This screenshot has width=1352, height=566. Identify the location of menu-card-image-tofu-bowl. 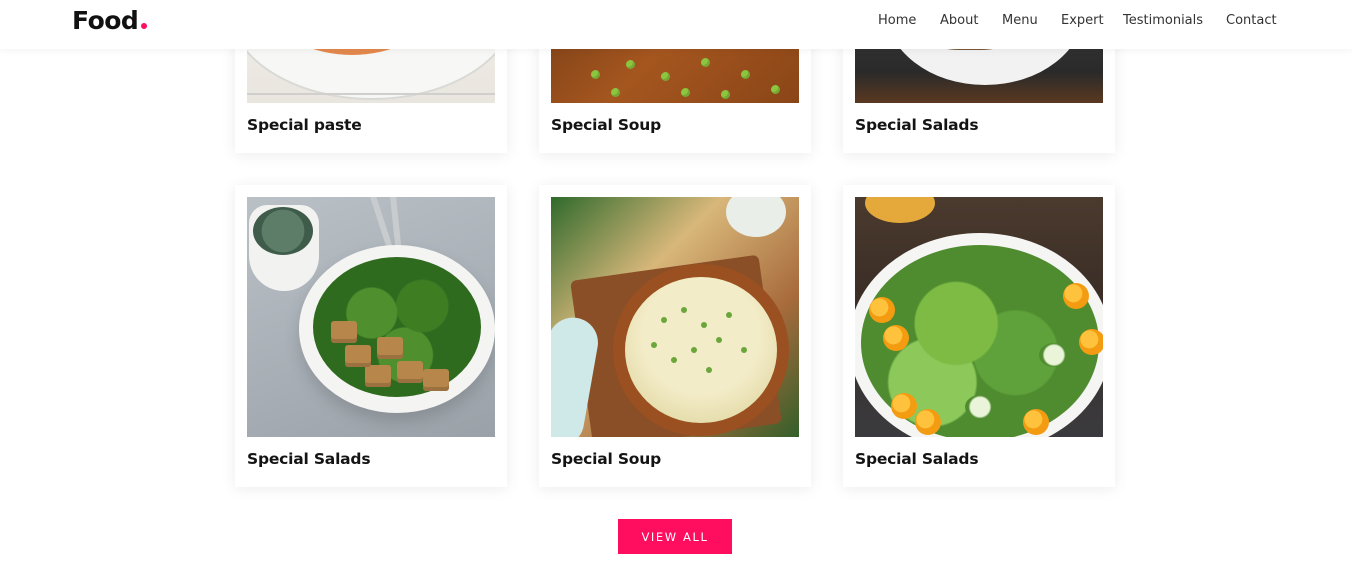
(371, 317).